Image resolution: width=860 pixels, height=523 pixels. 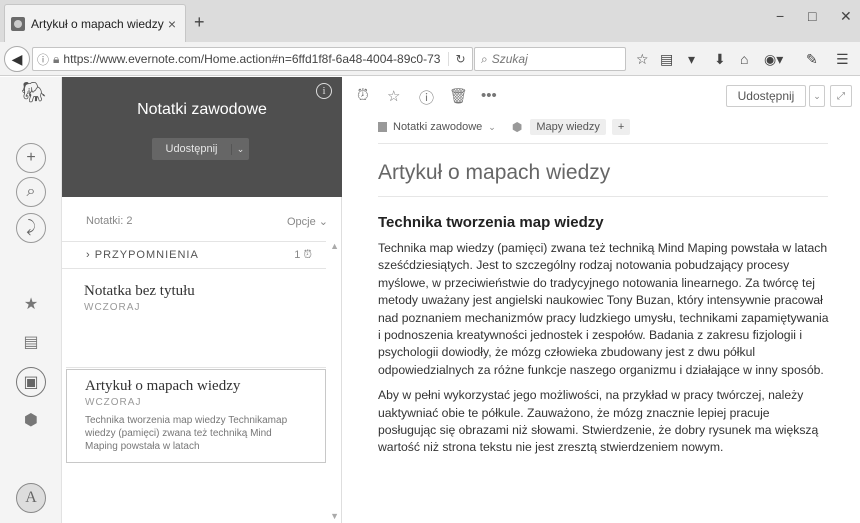 I want to click on browser-titlebar: Artykuł o mapach wiedzy |... × + − □ ✕, so click(x=430, y=21).